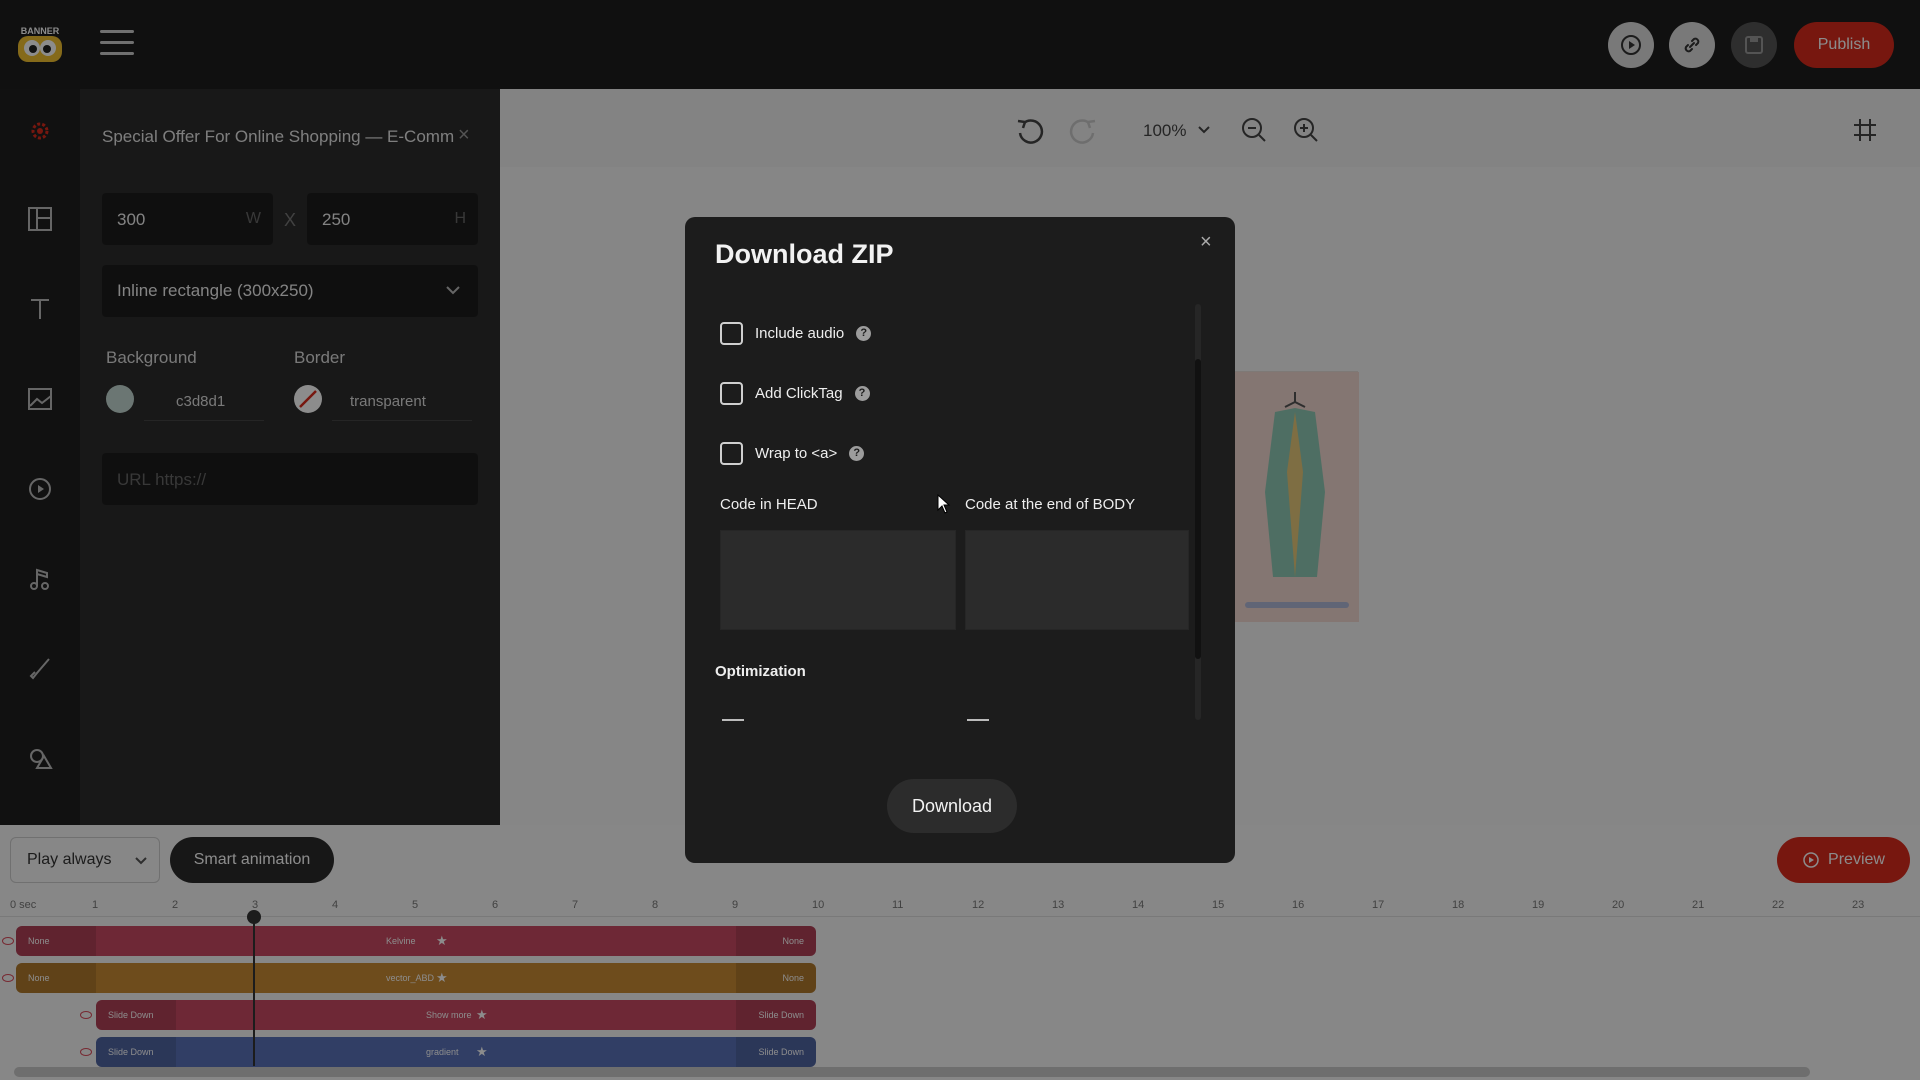 The width and height of the screenshot is (1920, 1080). What do you see at coordinates (799, 393) in the screenshot?
I see `add-clicktag-label: Add ClickTag` at bounding box center [799, 393].